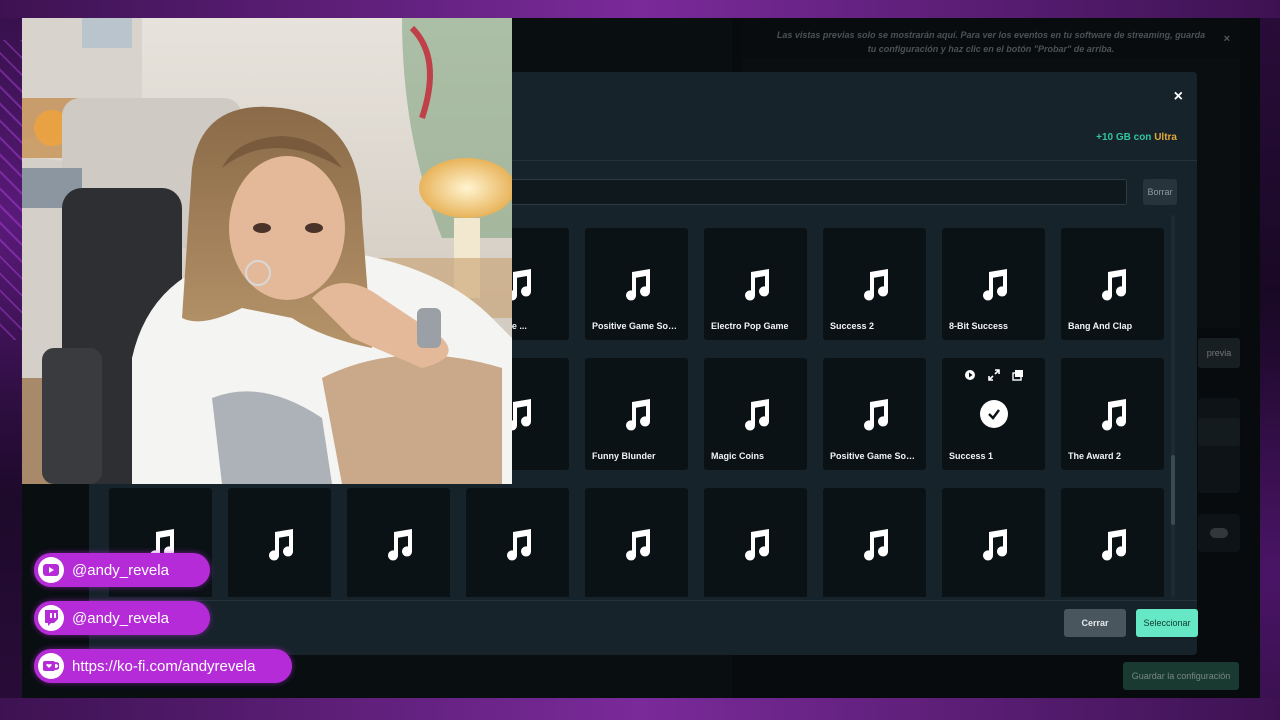 This screenshot has width=1280, height=720. Describe the element at coordinates (1165, 137) in the screenshot. I see `ultra-label: Ultra` at that location.